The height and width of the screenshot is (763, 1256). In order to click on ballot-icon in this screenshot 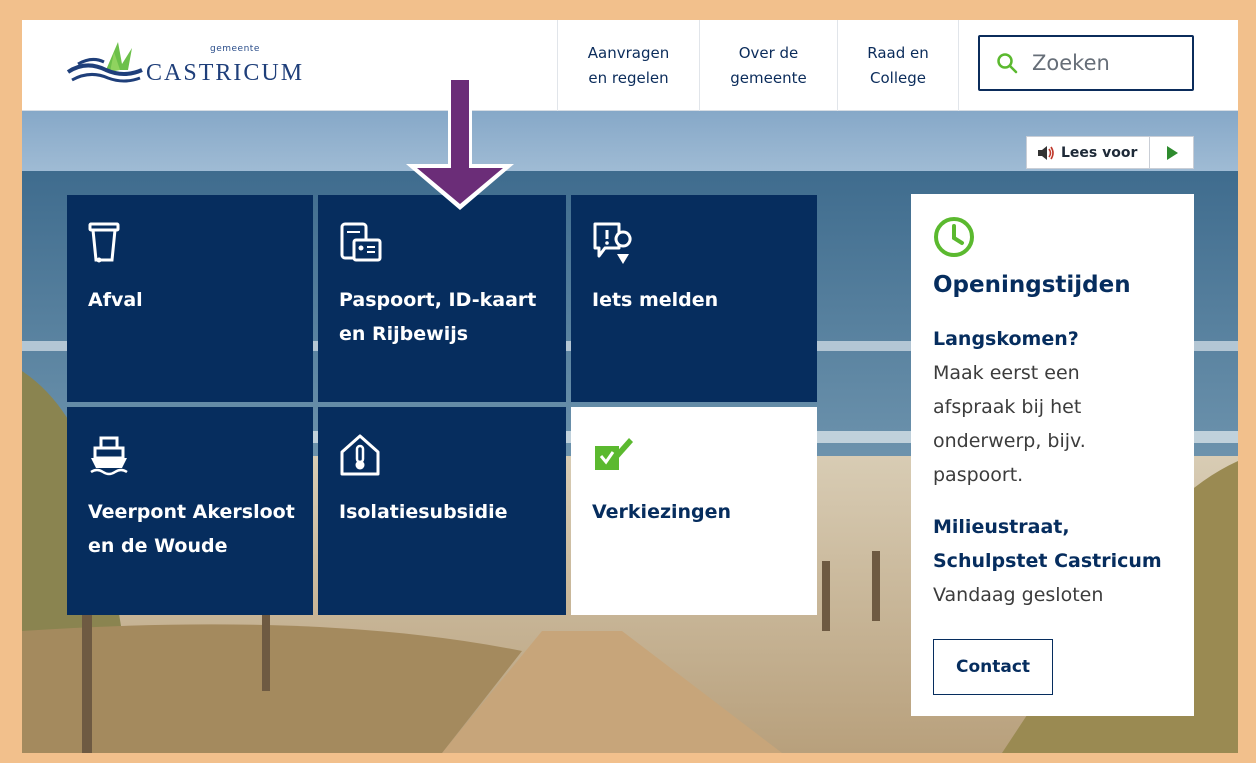, I will do `click(614, 454)`.